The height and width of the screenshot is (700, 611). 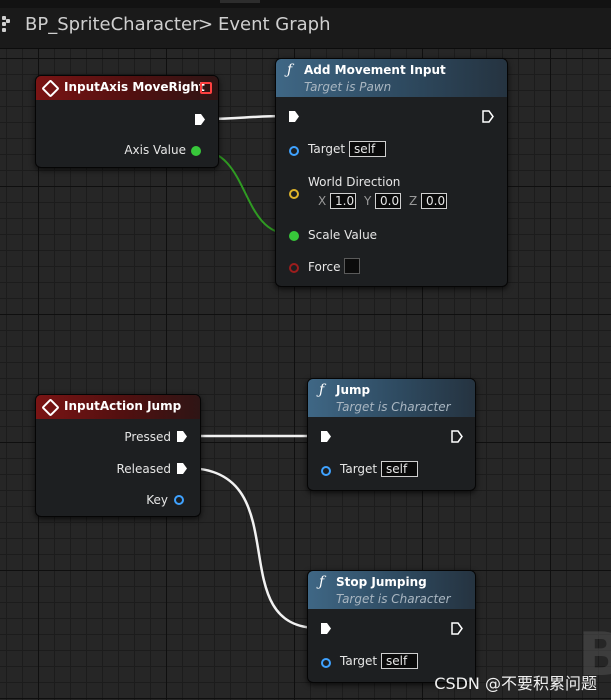 What do you see at coordinates (127, 121) in the screenshot?
I see `node-inputaxis-moveright: InputAxis MoveRight Axis Value` at bounding box center [127, 121].